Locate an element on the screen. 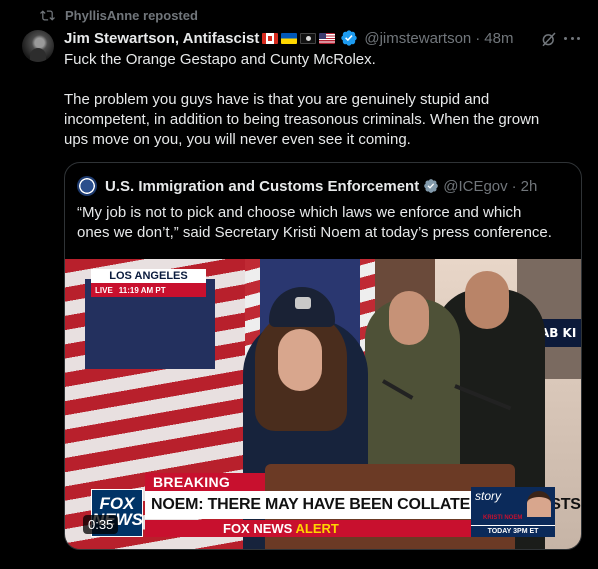  canada-flag-icon is located at coordinates (270, 38).